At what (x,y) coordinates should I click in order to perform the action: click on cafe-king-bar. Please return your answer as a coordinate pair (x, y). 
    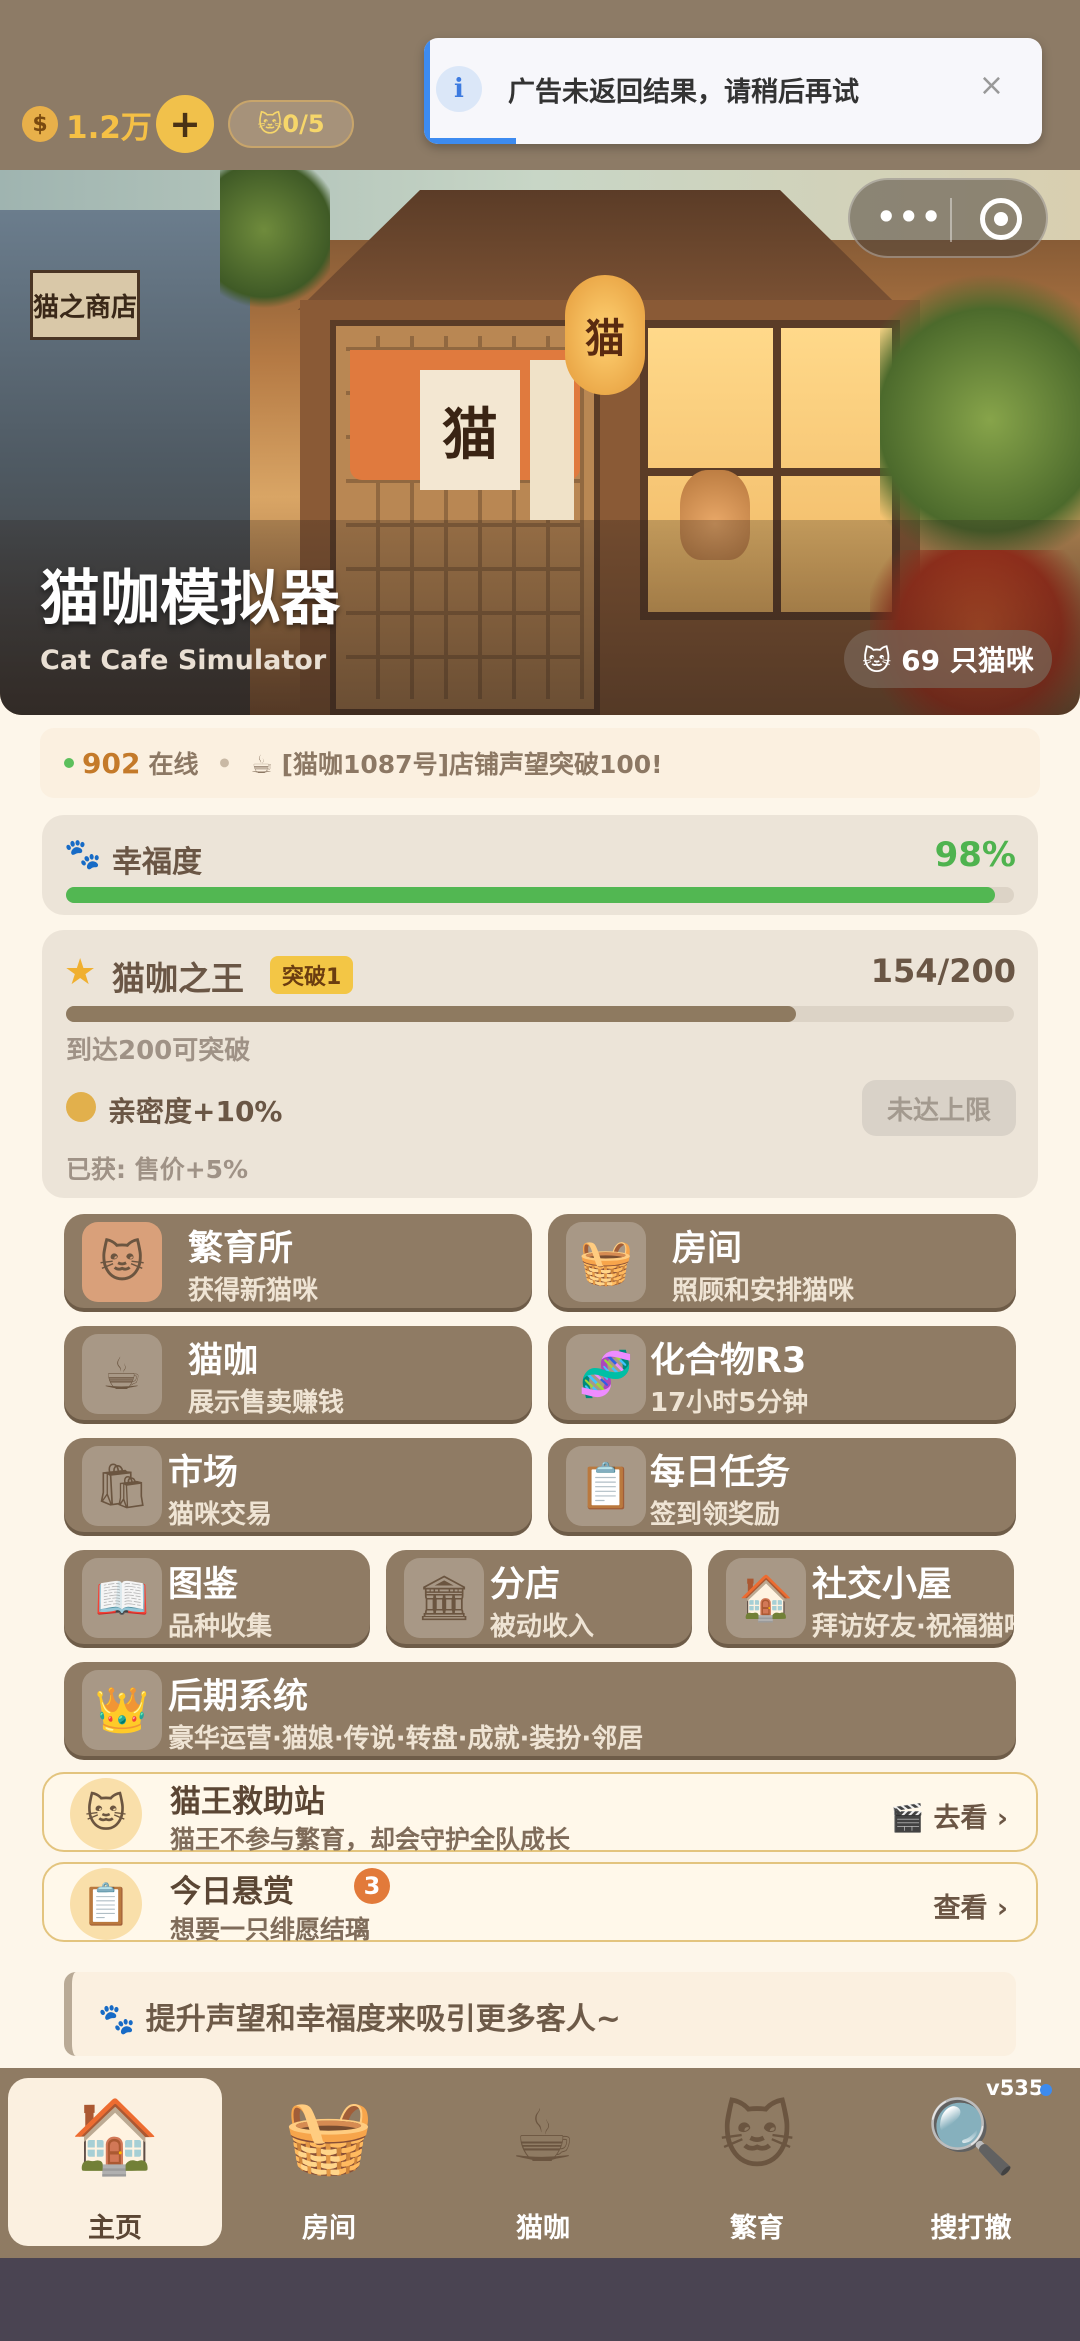
    Looking at the image, I should click on (540, 1014).